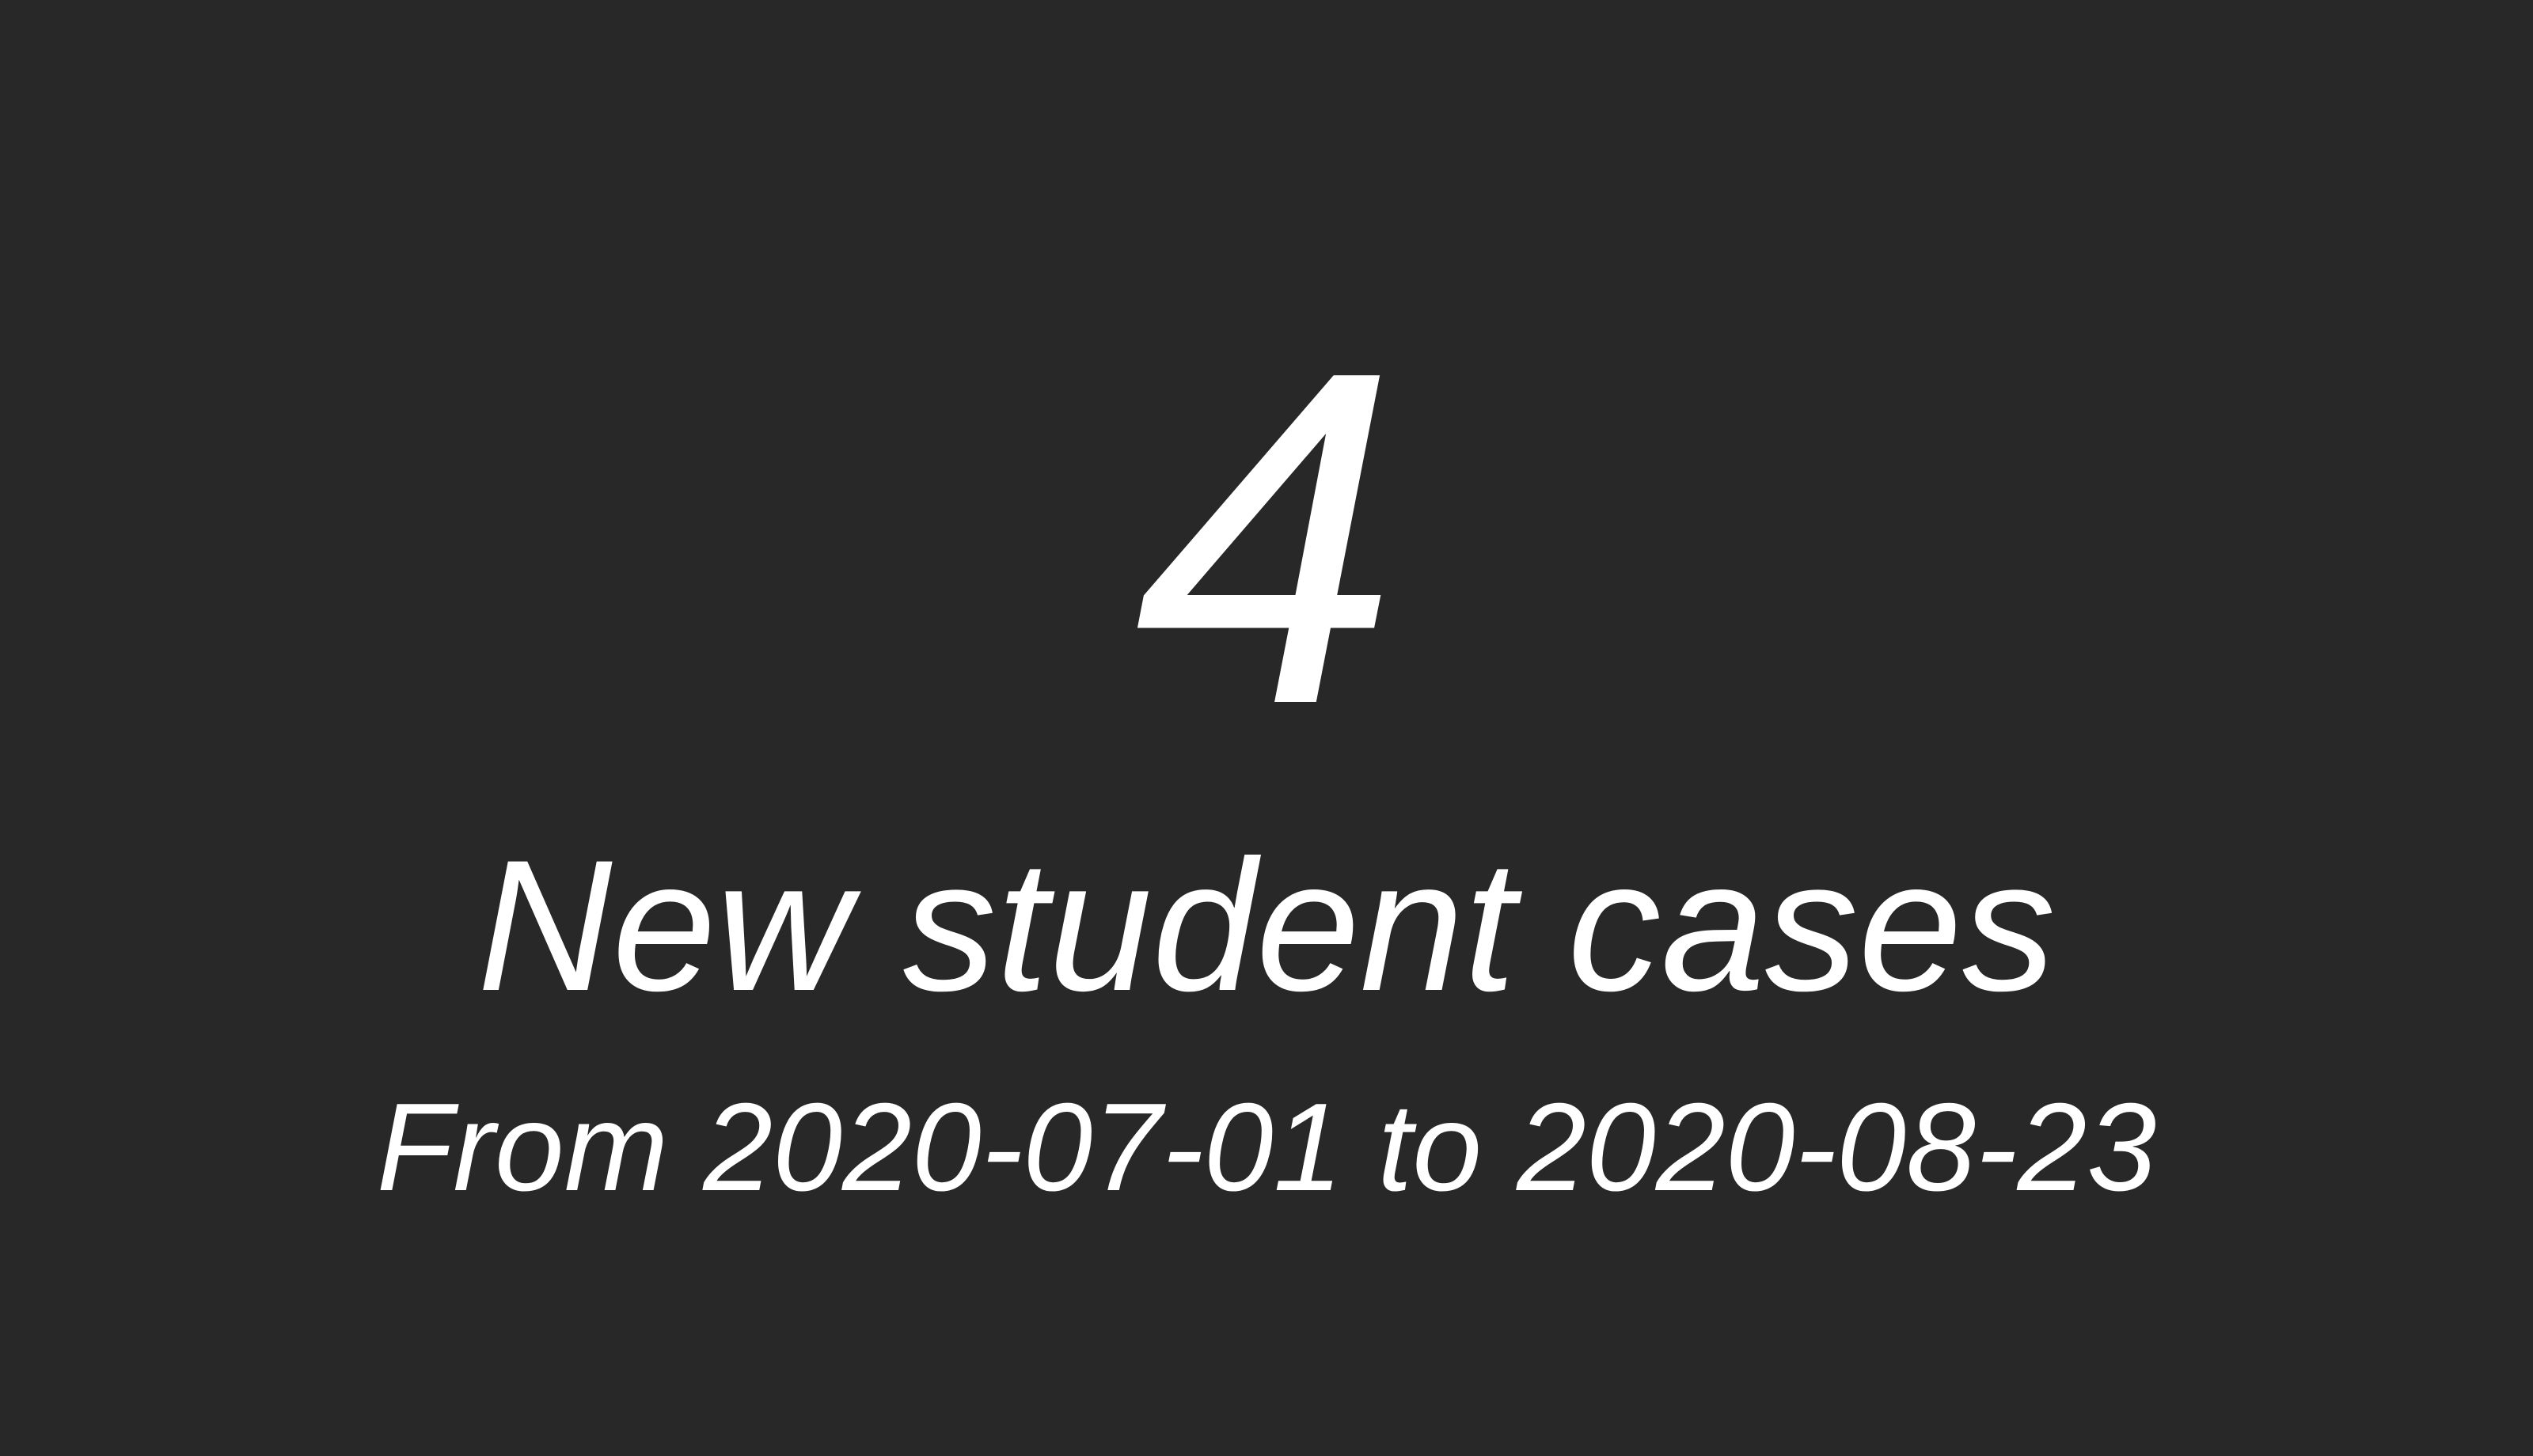 The height and width of the screenshot is (1456, 2533). I want to click on date-range-text: From 2020-07-01 to 2020-08-23, so click(1266, 1147).